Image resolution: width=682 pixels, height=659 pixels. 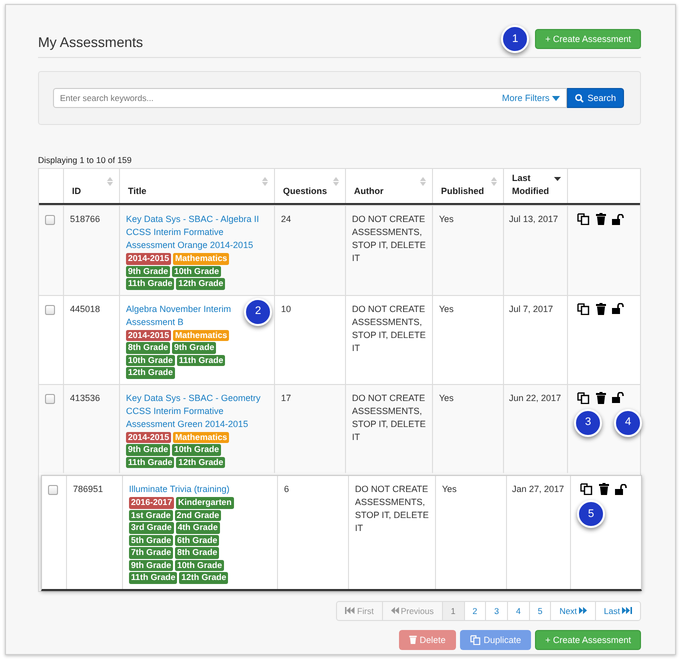 What do you see at coordinates (198, 528) in the screenshot?
I see `tag: 4th Grade` at bounding box center [198, 528].